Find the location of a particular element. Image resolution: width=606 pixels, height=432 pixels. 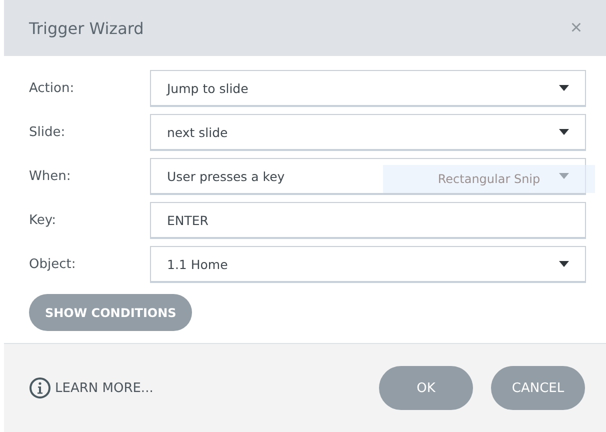

field-label: Object: is located at coordinates (53, 264).